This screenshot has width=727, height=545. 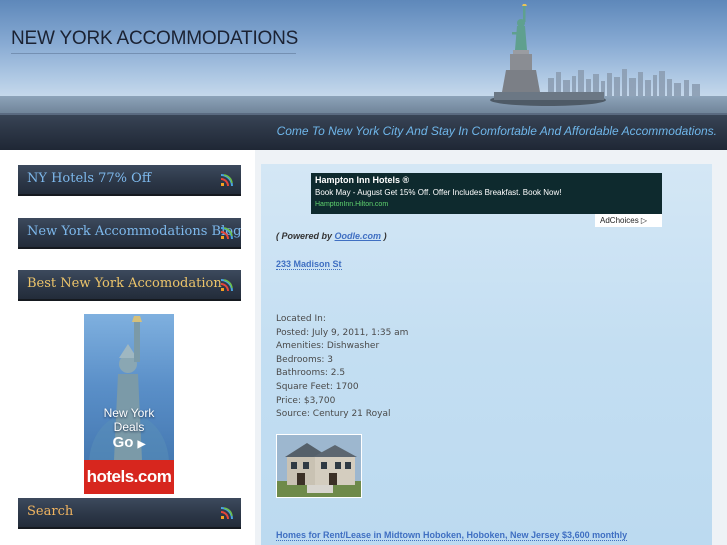 I want to click on sidebar-item-search: Search, so click(x=129, y=513).